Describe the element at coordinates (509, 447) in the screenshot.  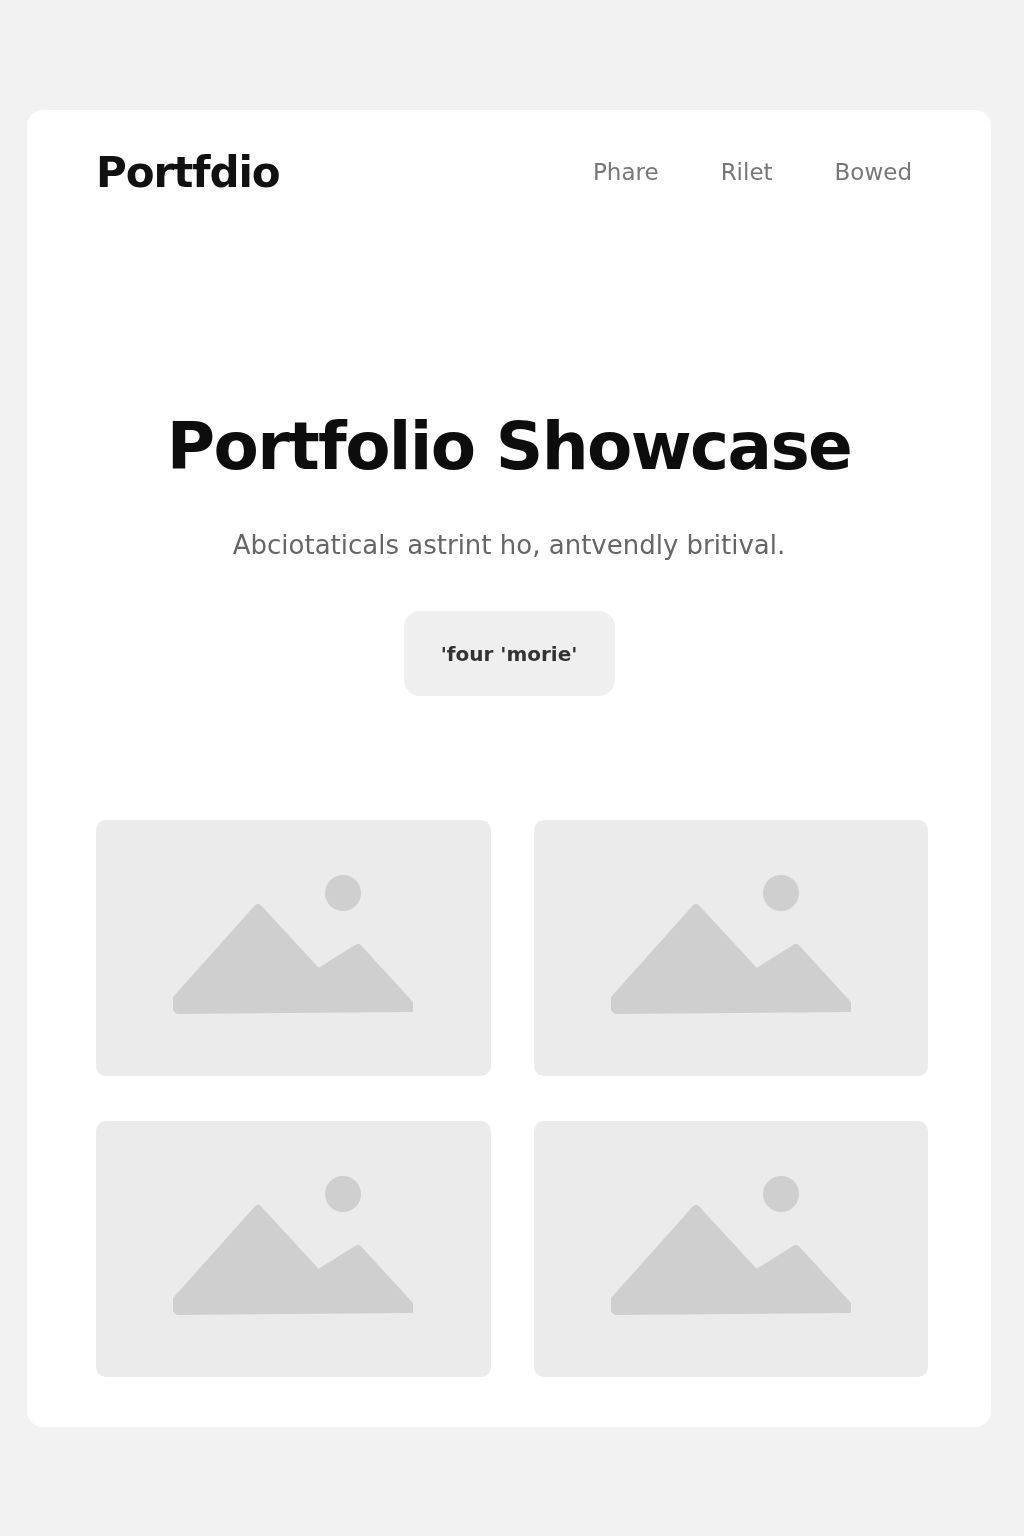
I see `hero-title: Portfolio Showcase` at that location.